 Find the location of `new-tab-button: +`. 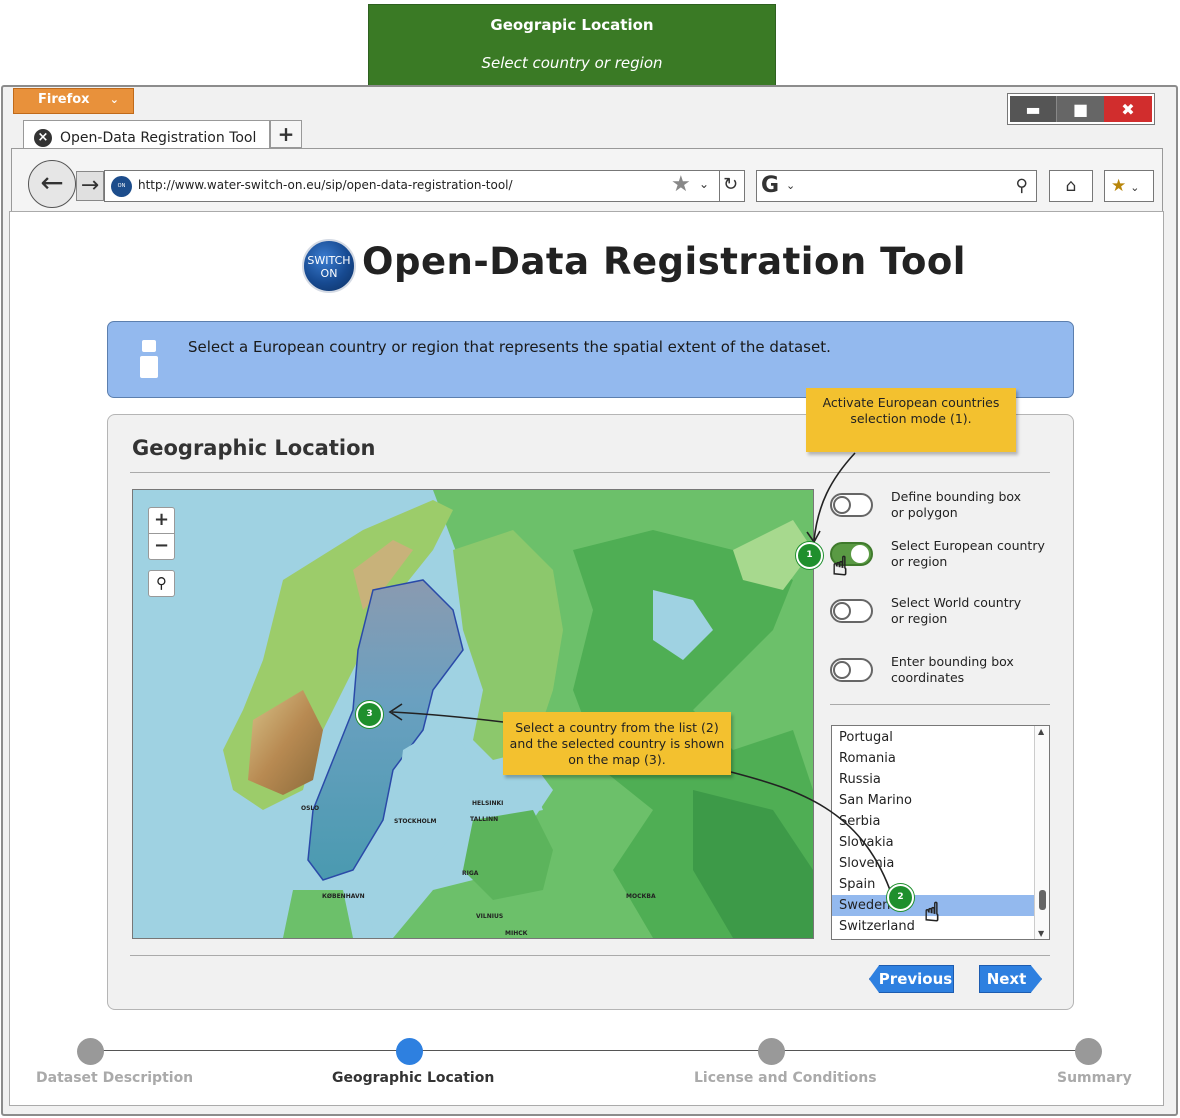

new-tab-button: + is located at coordinates (286, 134).